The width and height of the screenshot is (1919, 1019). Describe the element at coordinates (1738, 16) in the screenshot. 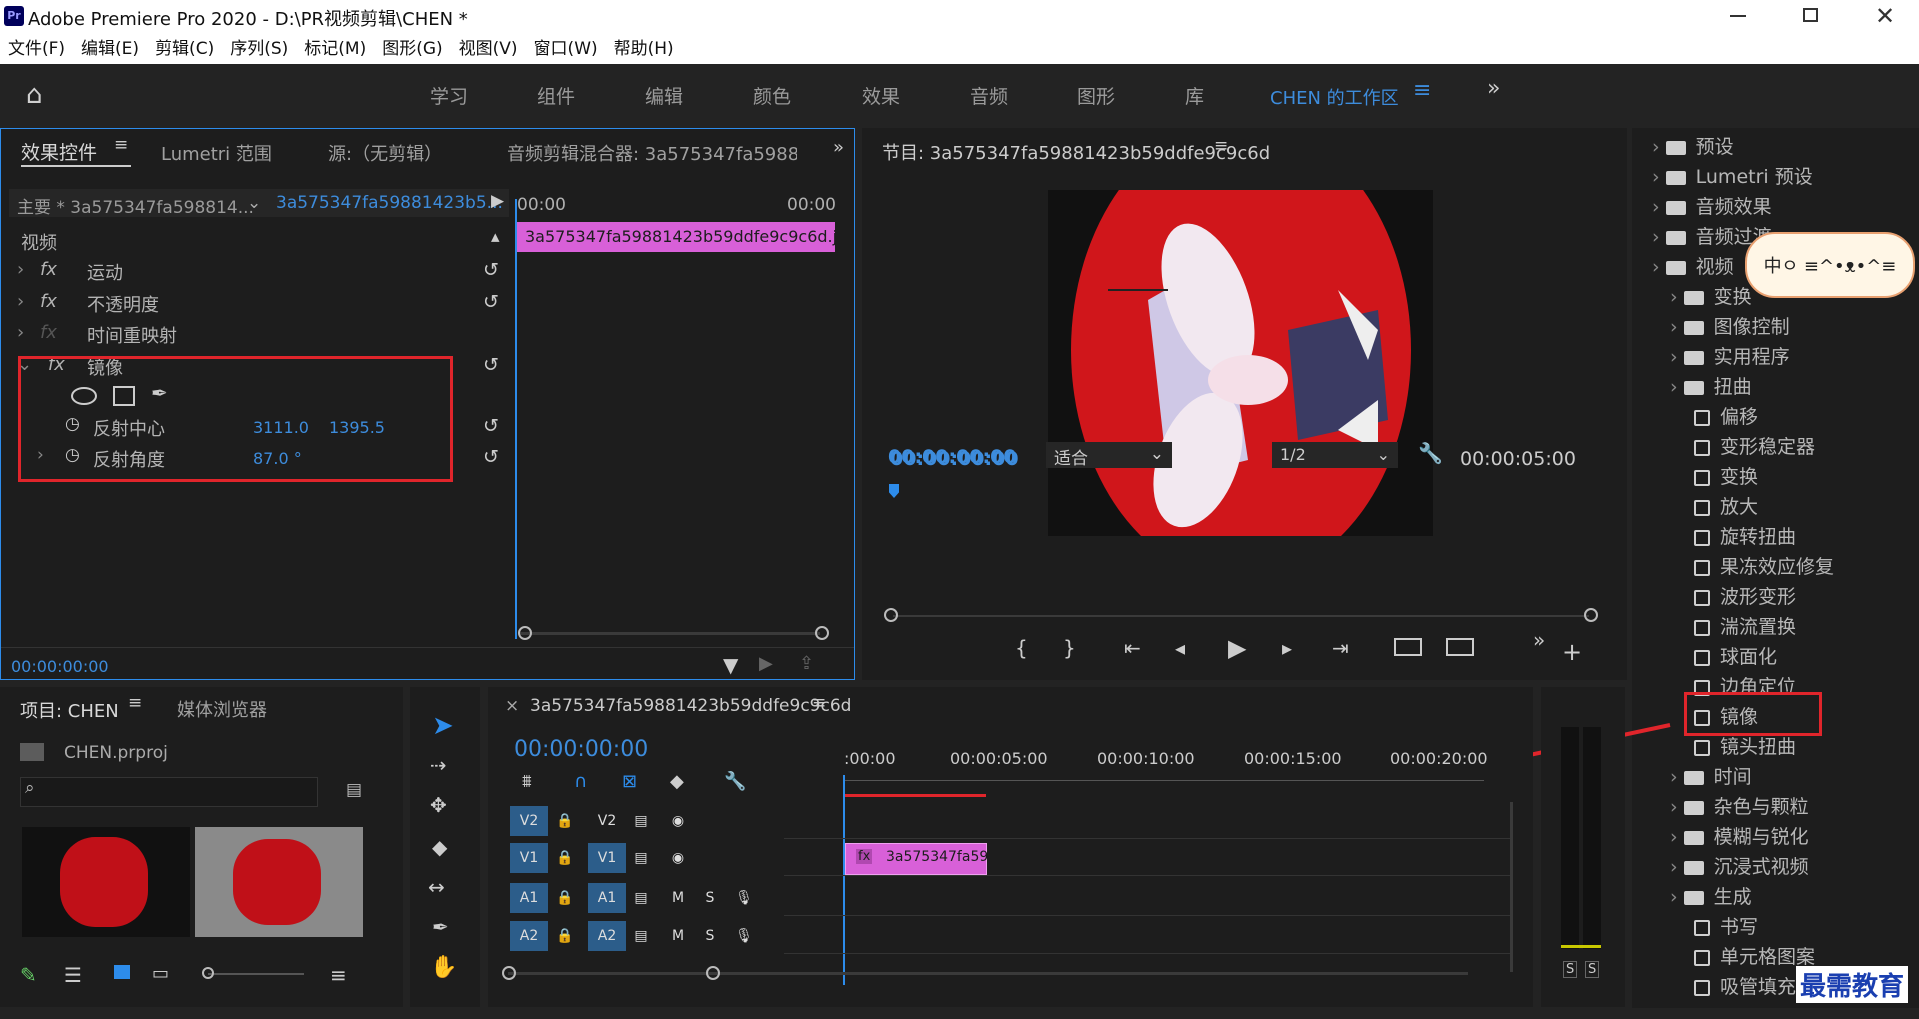

I see `minimize-icon` at that location.